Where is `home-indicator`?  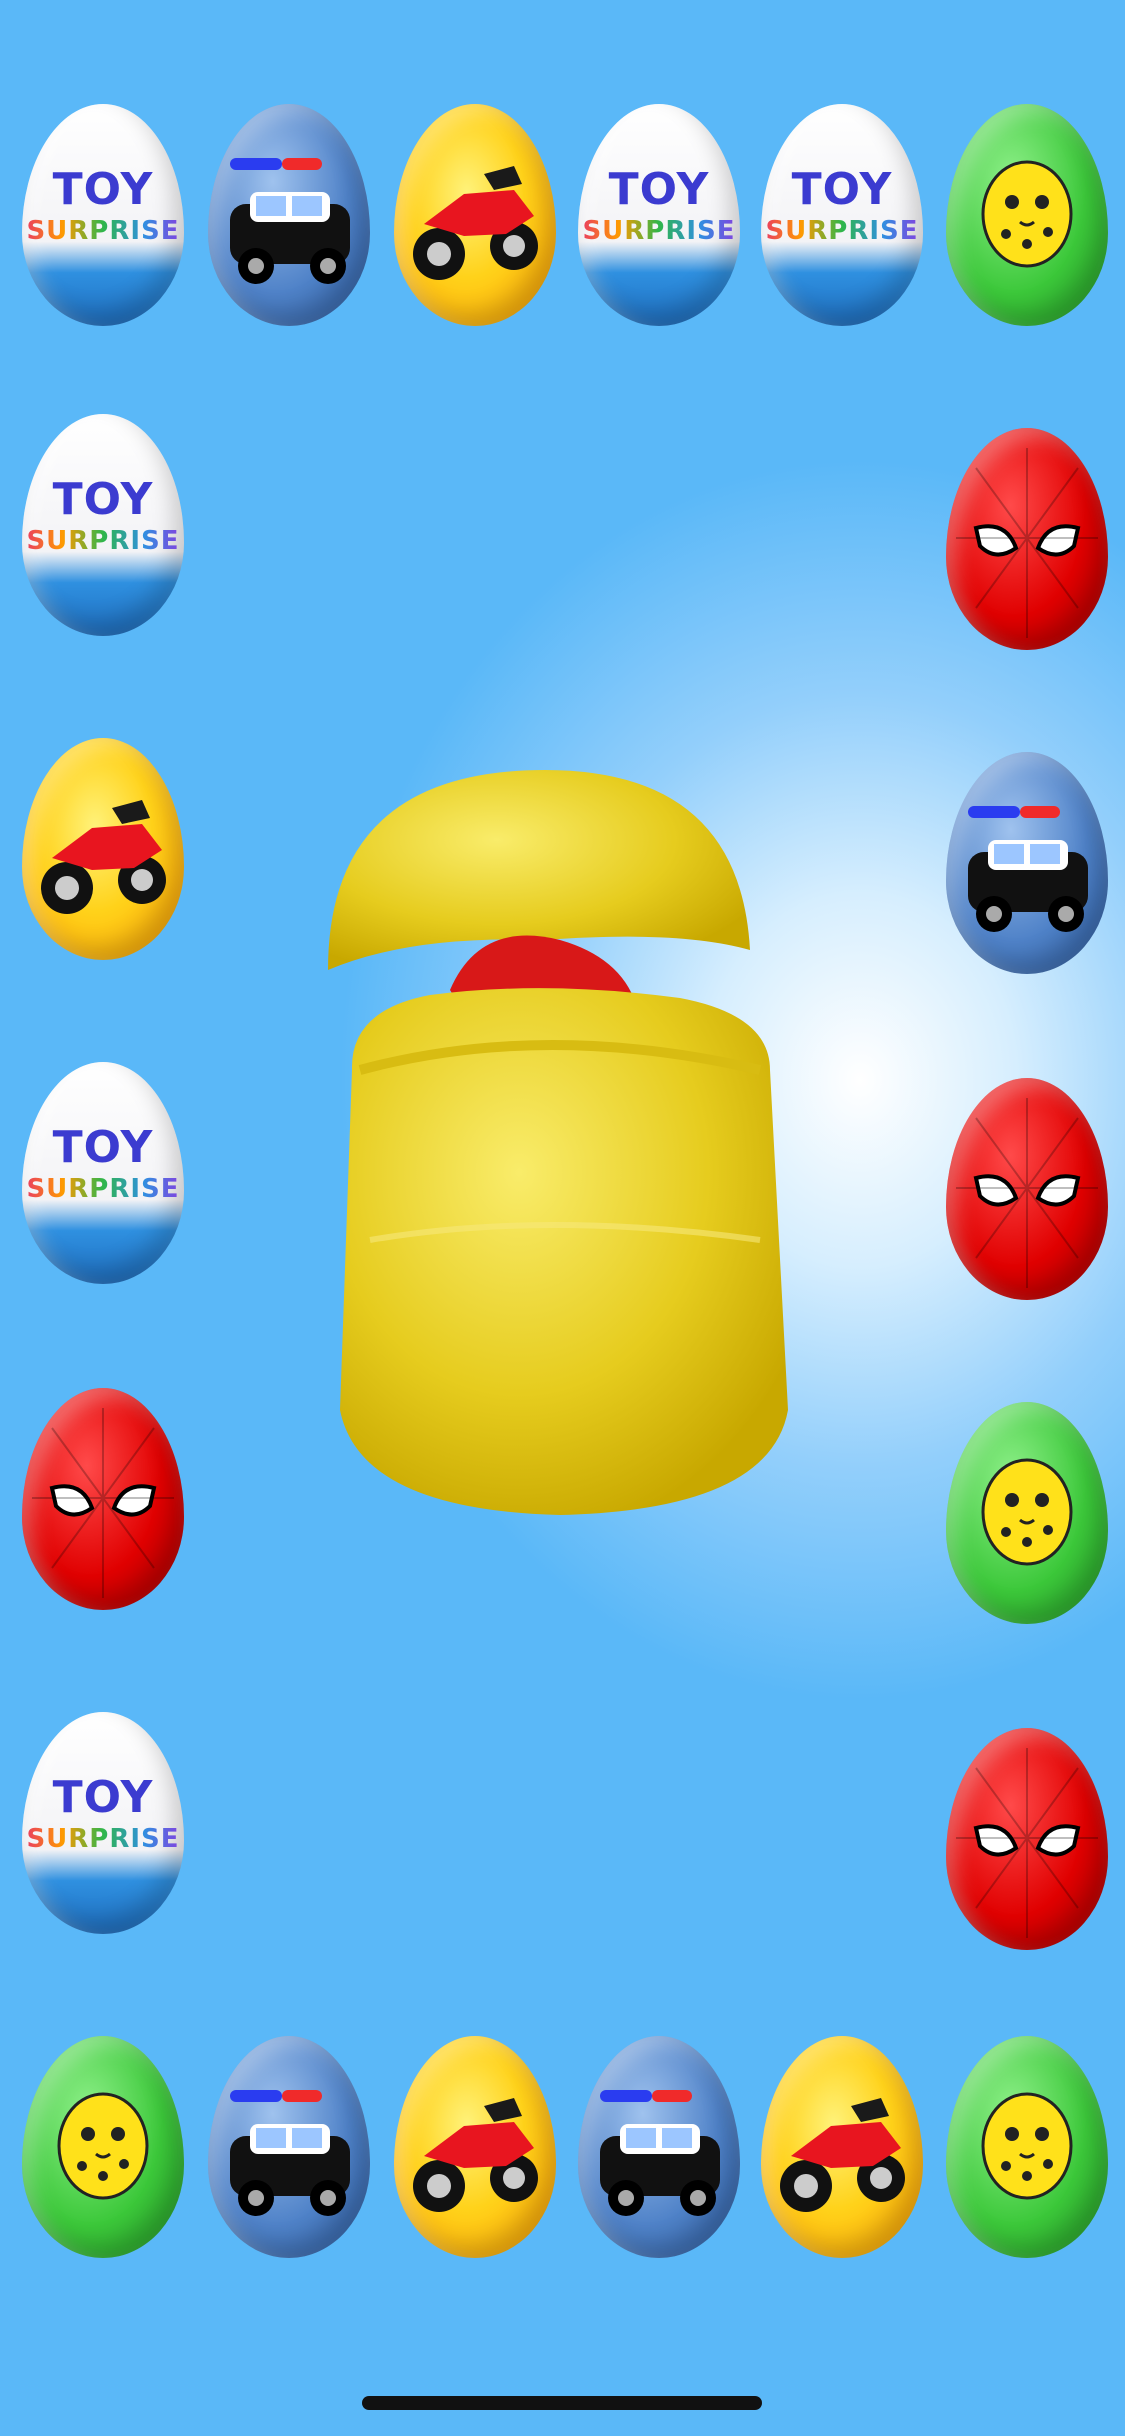
home-indicator is located at coordinates (562, 2403).